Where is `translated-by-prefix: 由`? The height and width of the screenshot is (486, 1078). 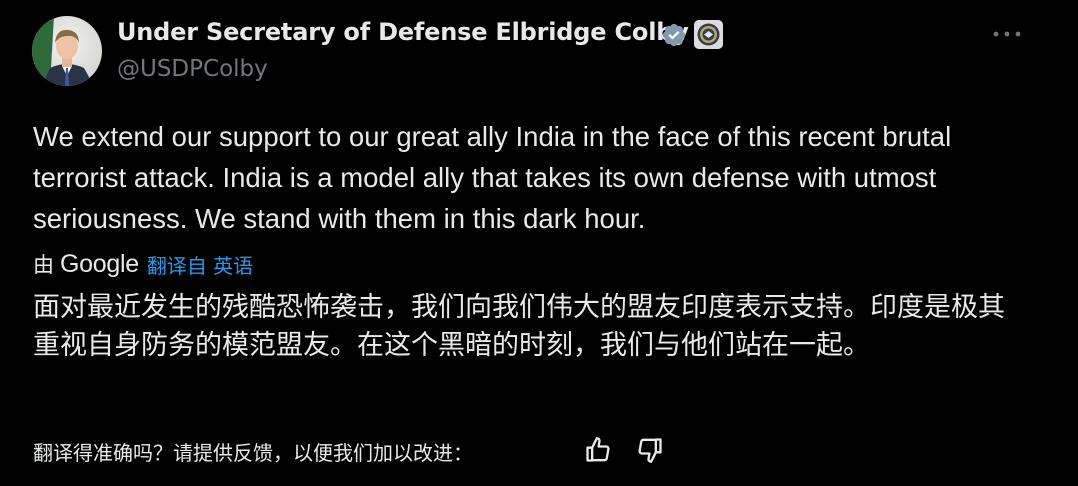 translated-by-prefix: 由 is located at coordinates (43, 265).